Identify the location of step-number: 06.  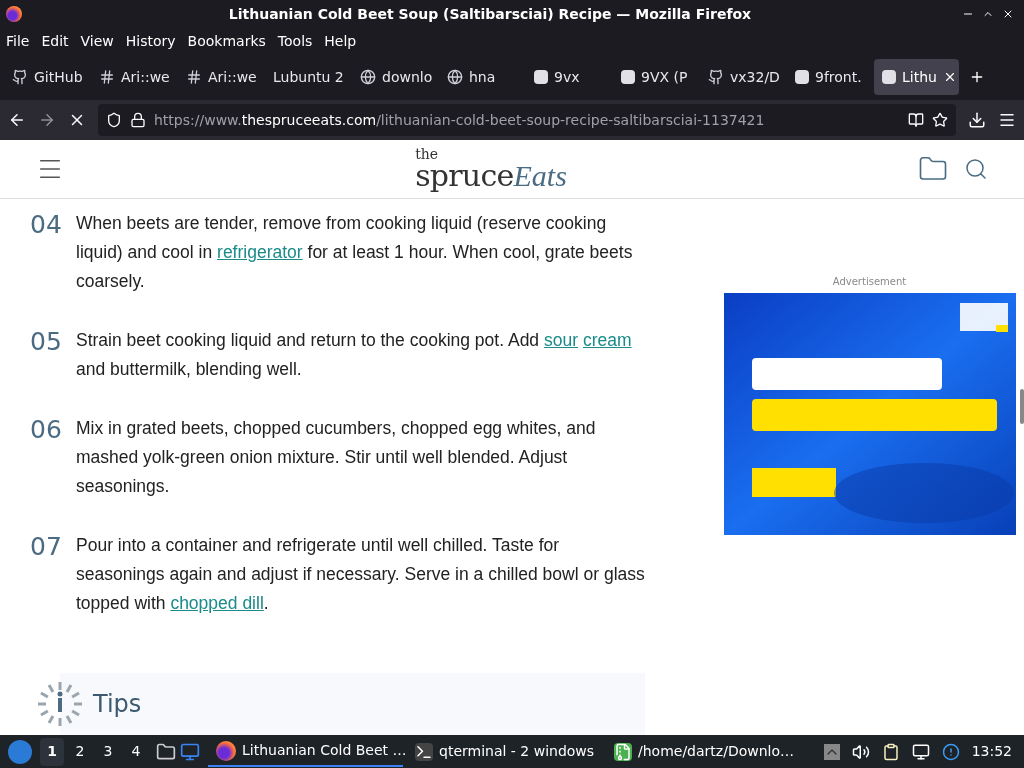
(46, 430).